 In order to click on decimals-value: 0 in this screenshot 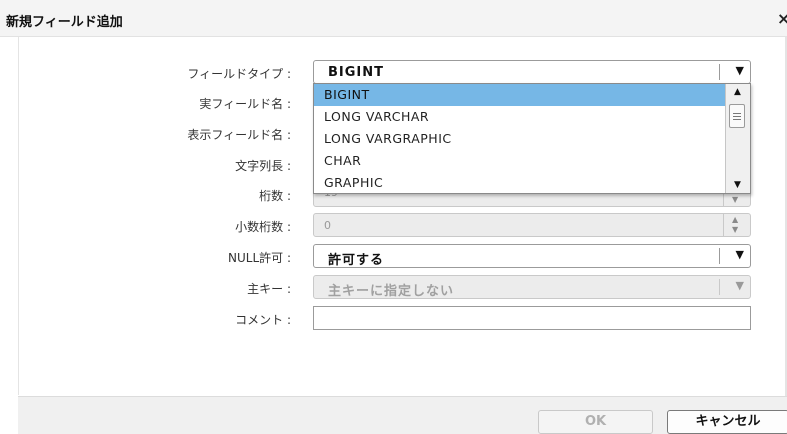, I will do `click(327, 225)`.